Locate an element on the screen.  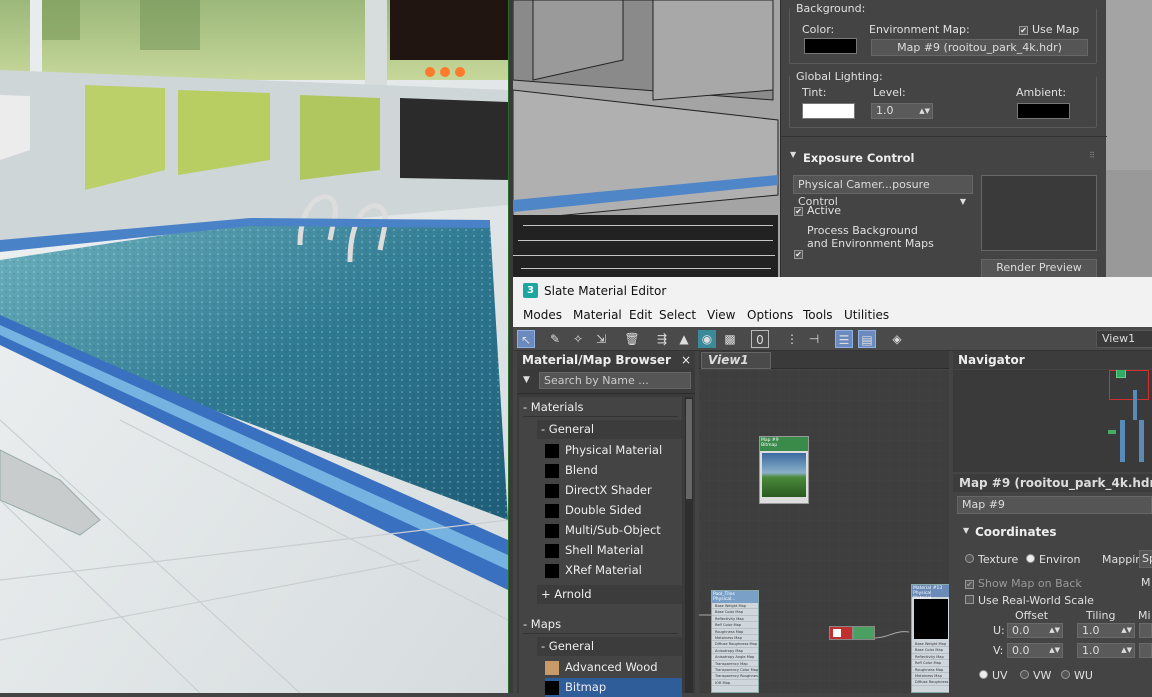
layout-vertical-icon: ⋮ is located at coordinates (792, 339).